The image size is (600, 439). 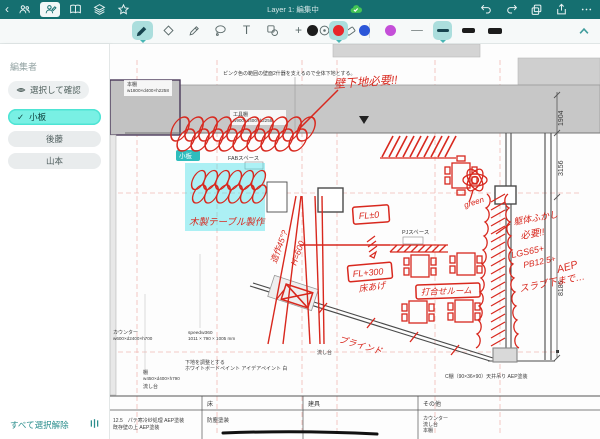 What do you see at coordinates (186, 155) in the screenshot?
I see `editor-tag-name: 小板` at bounding box center [186, 155].